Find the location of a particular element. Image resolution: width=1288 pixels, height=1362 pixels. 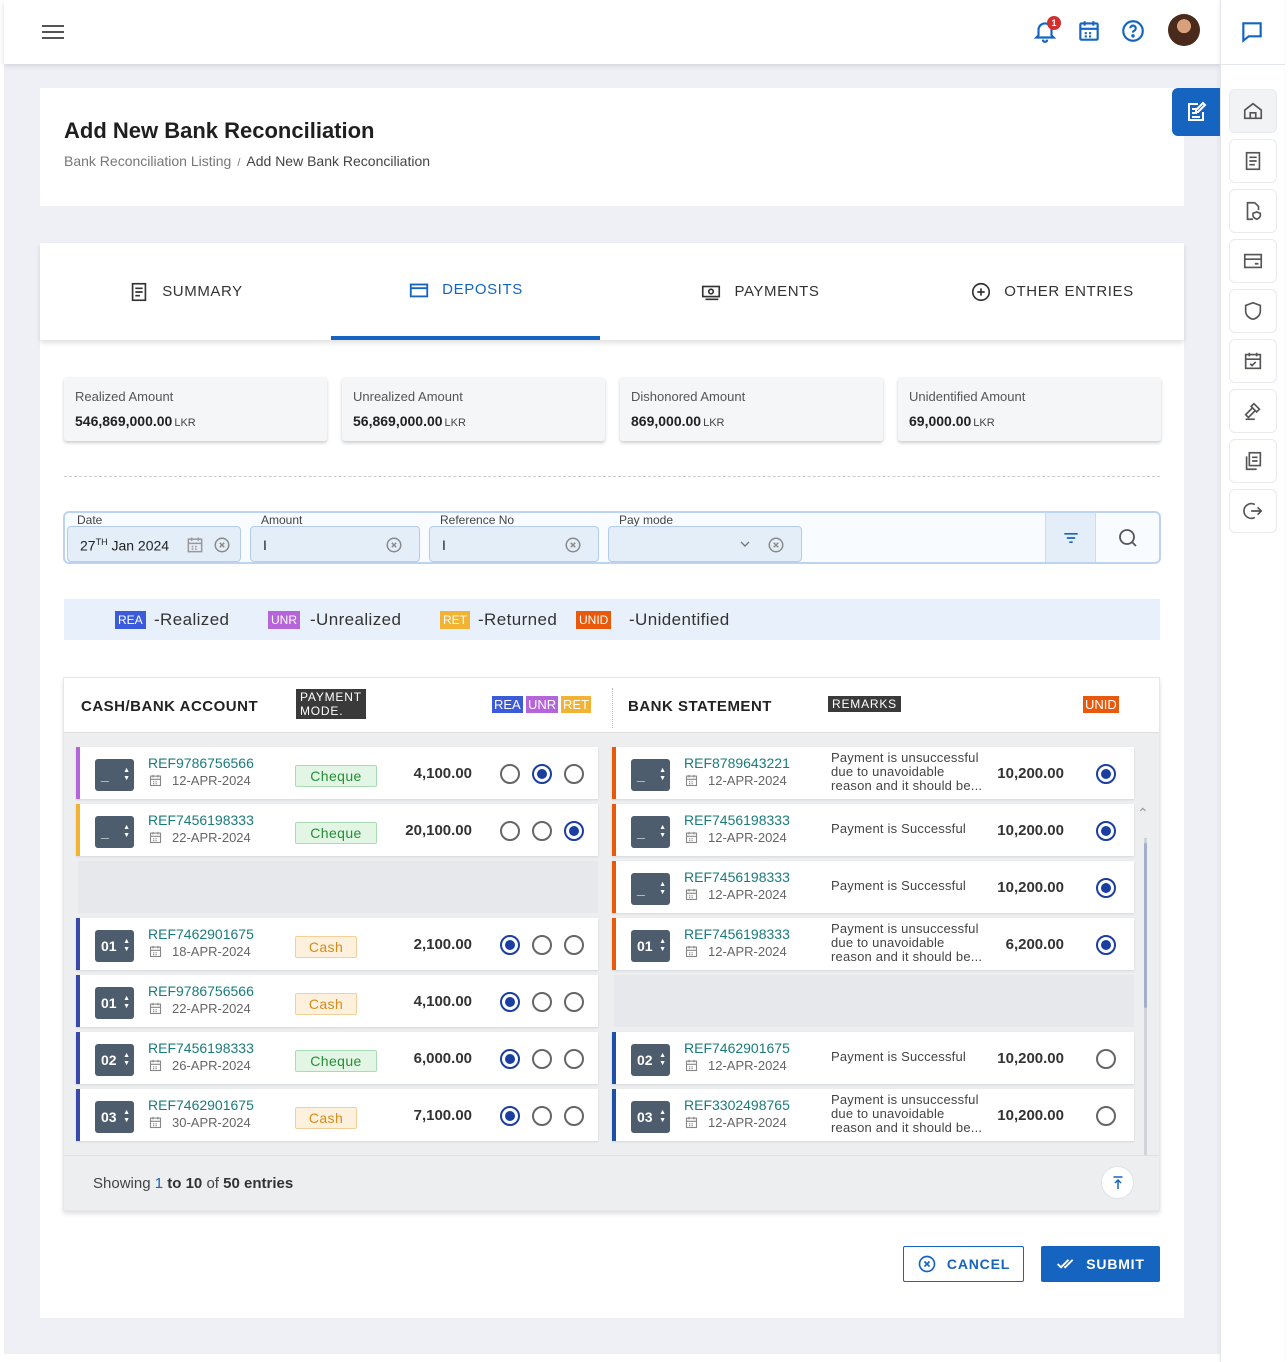

calendar-check-icon is located at coordinates (1253, 361).